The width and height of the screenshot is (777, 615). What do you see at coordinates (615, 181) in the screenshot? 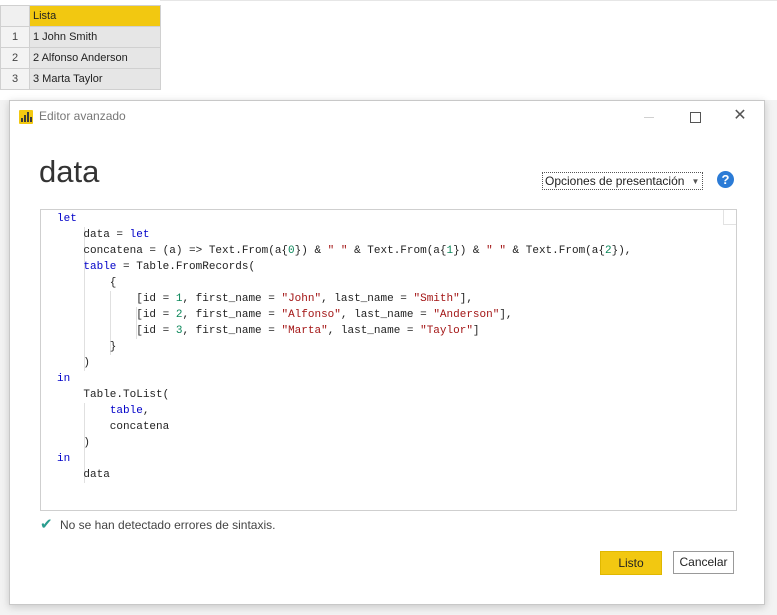
I see `display-options-label: Opciones de presentación` at bounding box center [615, 181].